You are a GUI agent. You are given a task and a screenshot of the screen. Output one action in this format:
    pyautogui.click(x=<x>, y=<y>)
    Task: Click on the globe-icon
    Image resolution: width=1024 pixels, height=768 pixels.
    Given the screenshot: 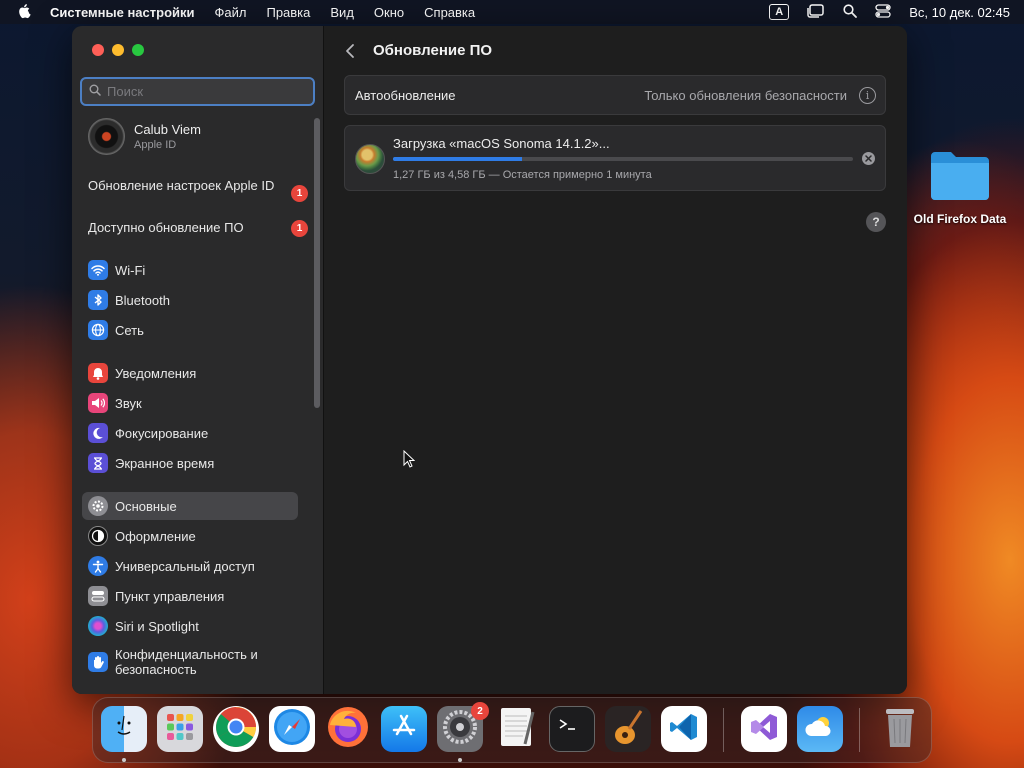 What is the action you would take?
    pyautogui.click(x=98, y=330)
    